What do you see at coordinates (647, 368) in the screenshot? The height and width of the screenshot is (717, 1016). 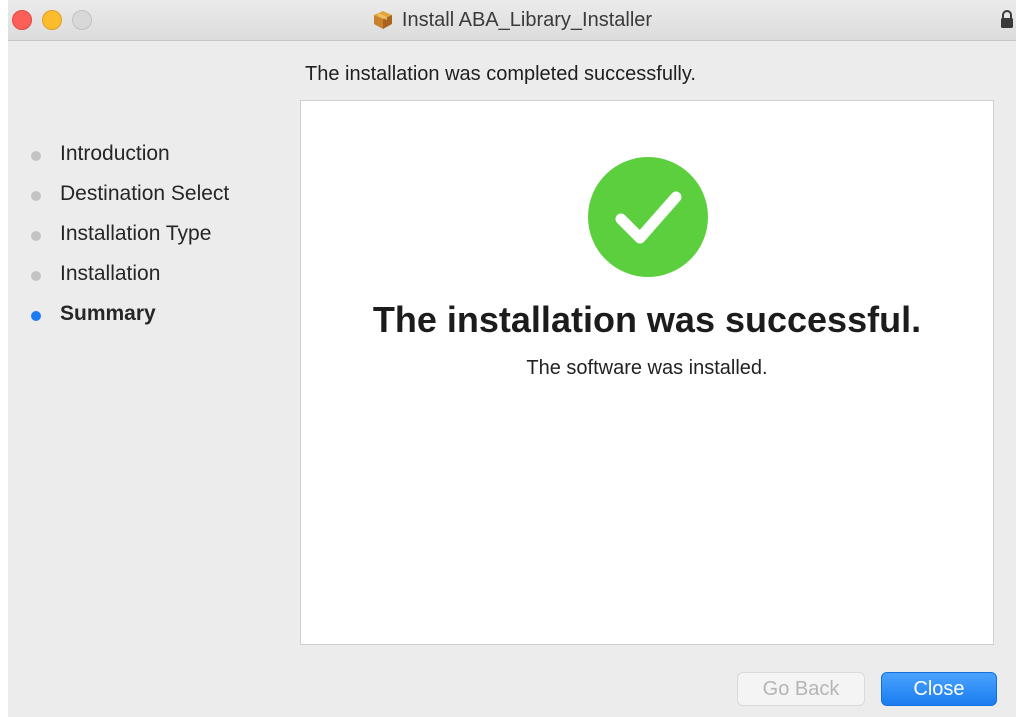 I see `success-subtitle: The software was installed.` at bounding box center [647, 368].